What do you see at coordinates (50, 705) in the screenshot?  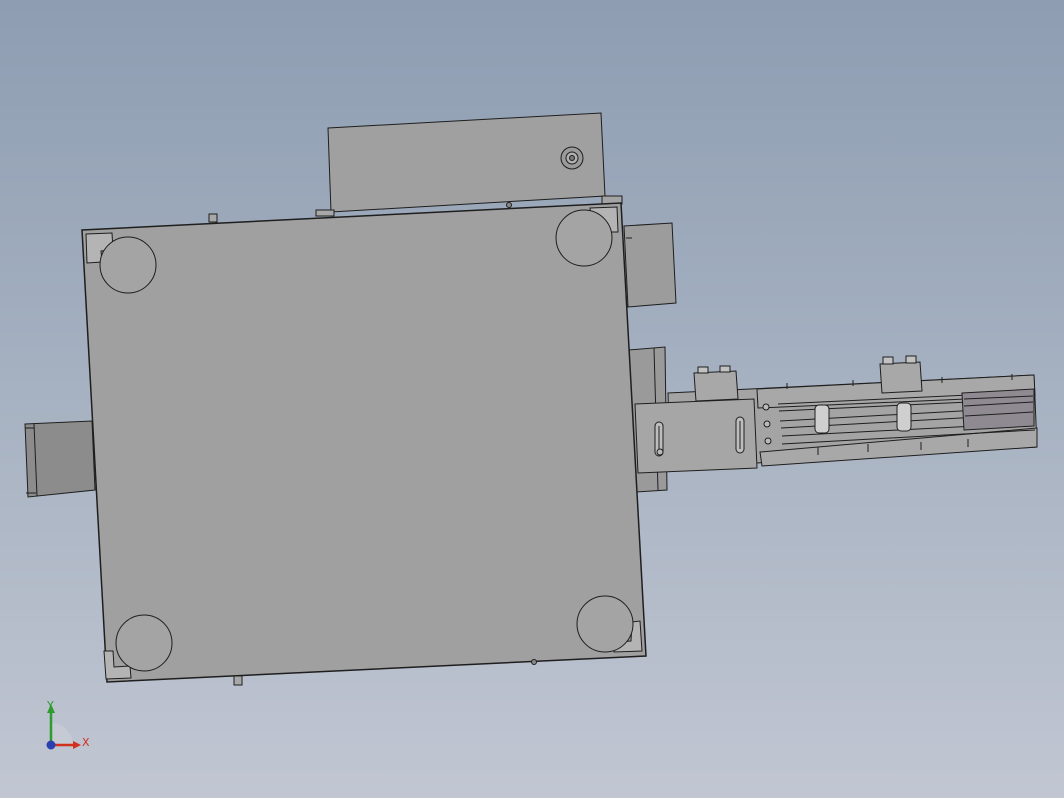 I see `y-axis-label: Y` at bounding box center [50, 705].